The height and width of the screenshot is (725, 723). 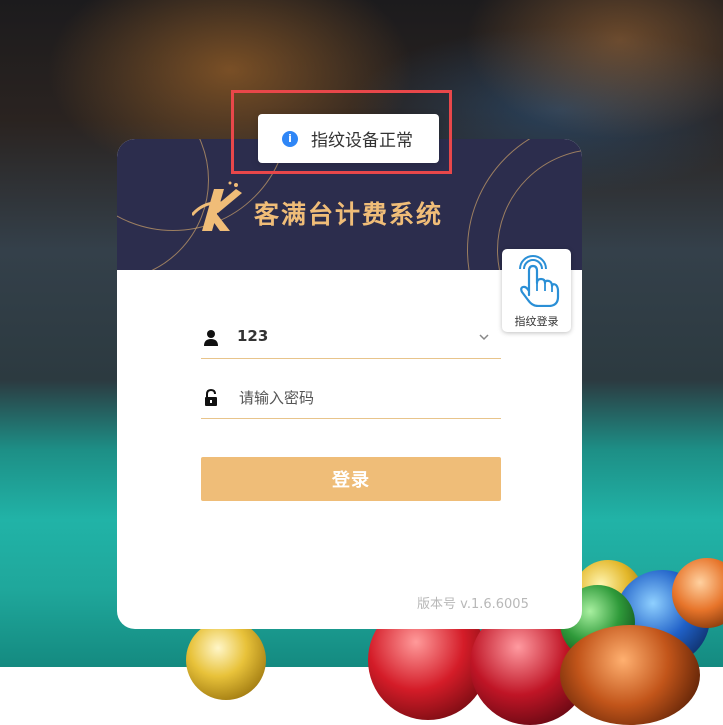 I want to click on version-label: 版本号 v.1.6.6005, so click(x=473, y=604).